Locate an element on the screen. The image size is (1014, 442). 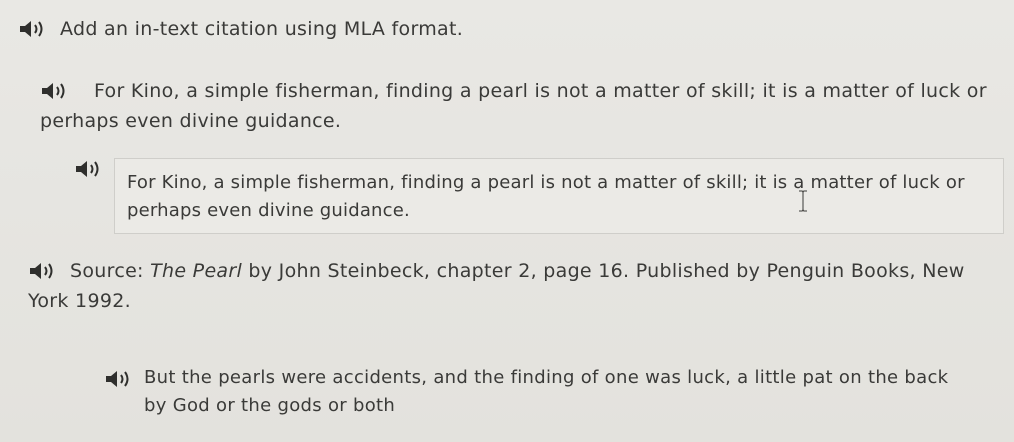
text-cursor-icon is located at coordinates (803, 201).